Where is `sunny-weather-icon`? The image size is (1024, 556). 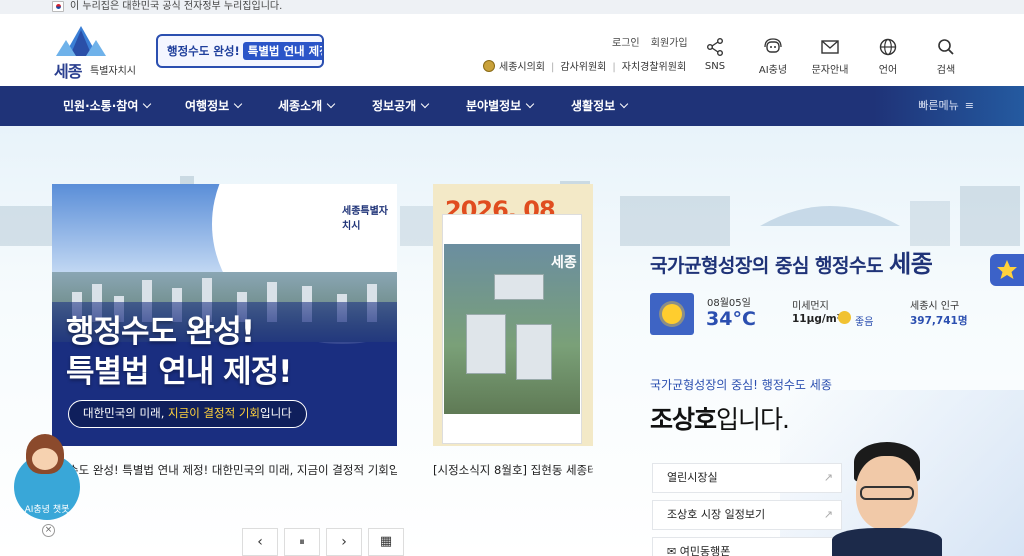 sunny-weather-icon is located at coordinates (672, 314).